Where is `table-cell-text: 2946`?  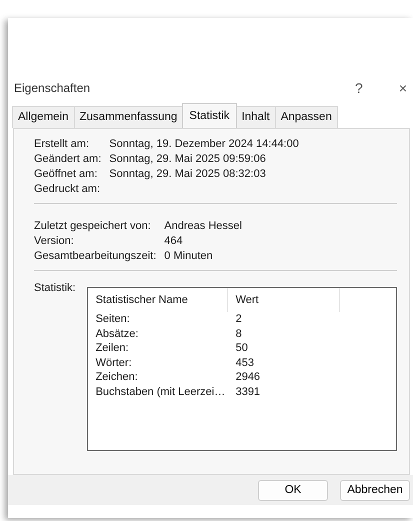
table-cell-text: 2946 is located at coordinates (248, 377).